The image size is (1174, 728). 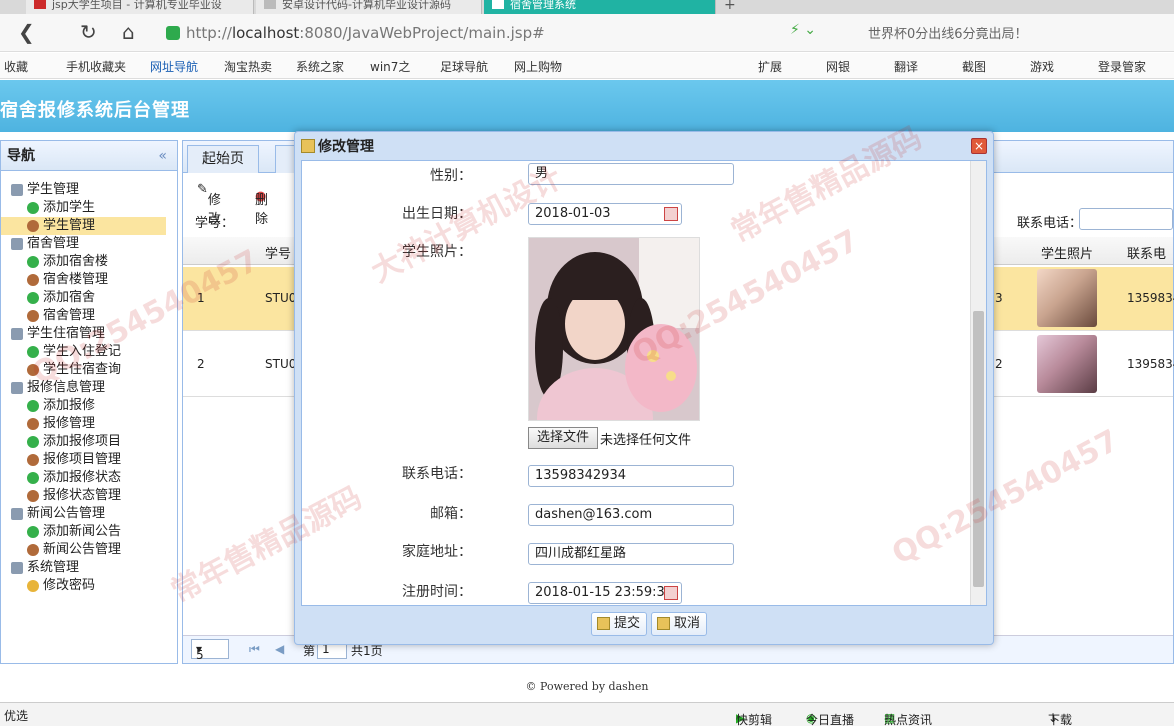 What do you see at coordinates (619, 624) in the screenshot?
I see `submit-button: 提交` at bounding box center [619, 624].